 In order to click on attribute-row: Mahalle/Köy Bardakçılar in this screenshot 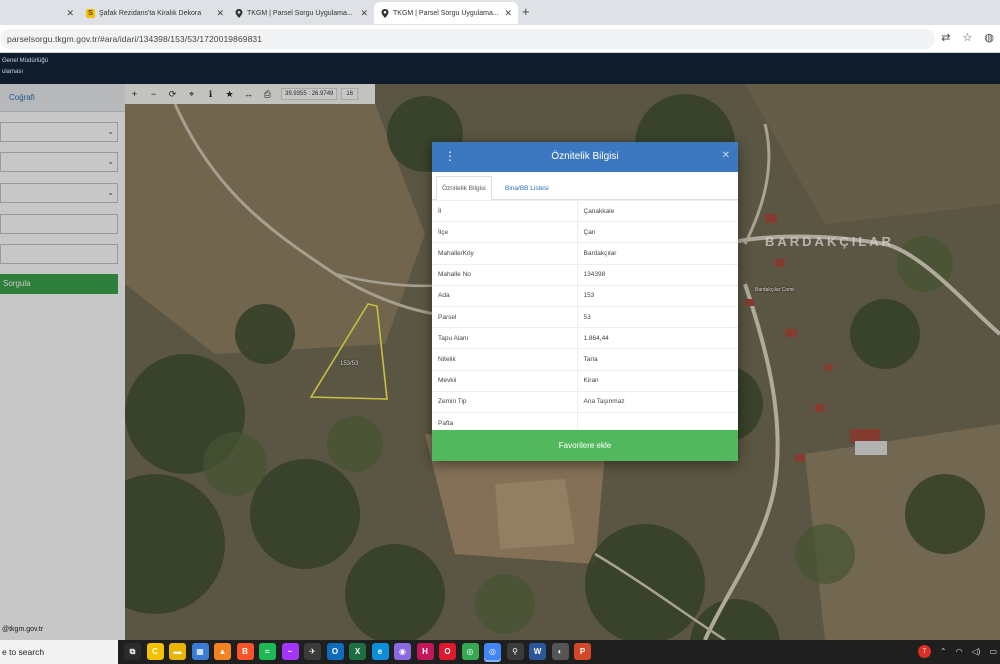, I will do `click(585, 253)`.